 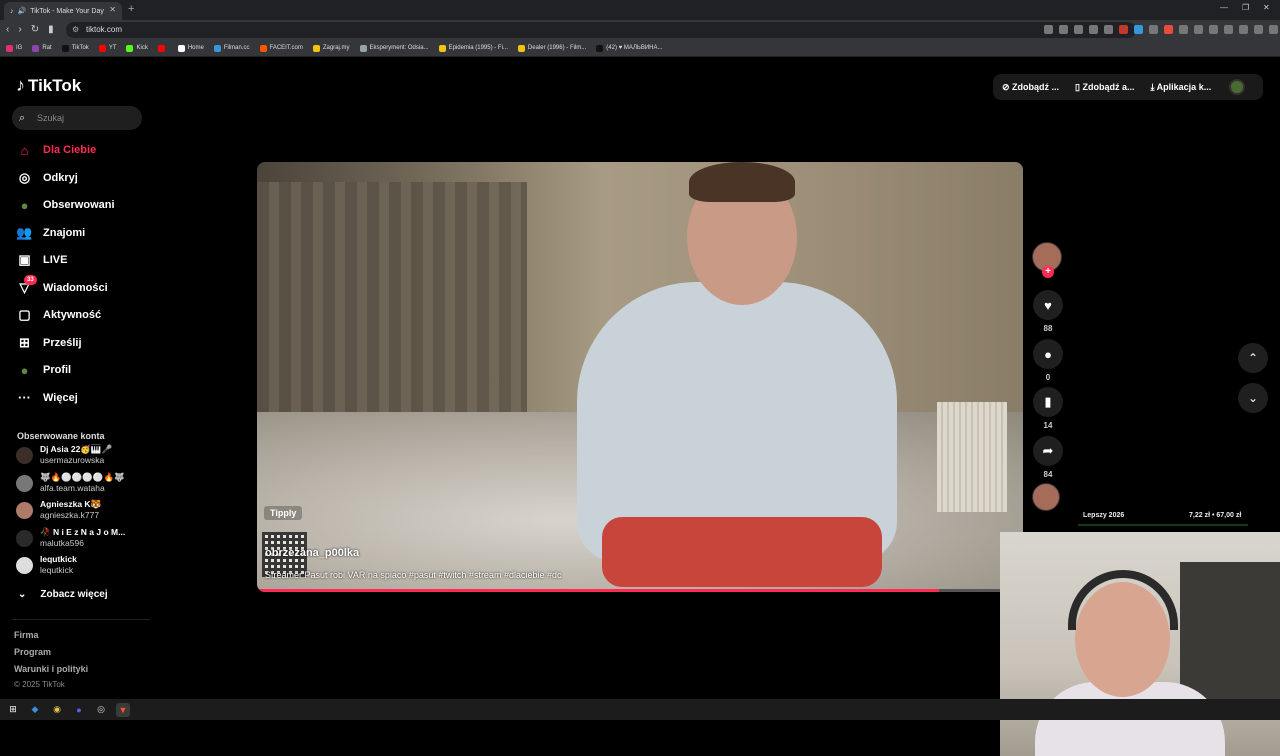 I want to click on app-icon: ◆, so click(x=35, y=710).